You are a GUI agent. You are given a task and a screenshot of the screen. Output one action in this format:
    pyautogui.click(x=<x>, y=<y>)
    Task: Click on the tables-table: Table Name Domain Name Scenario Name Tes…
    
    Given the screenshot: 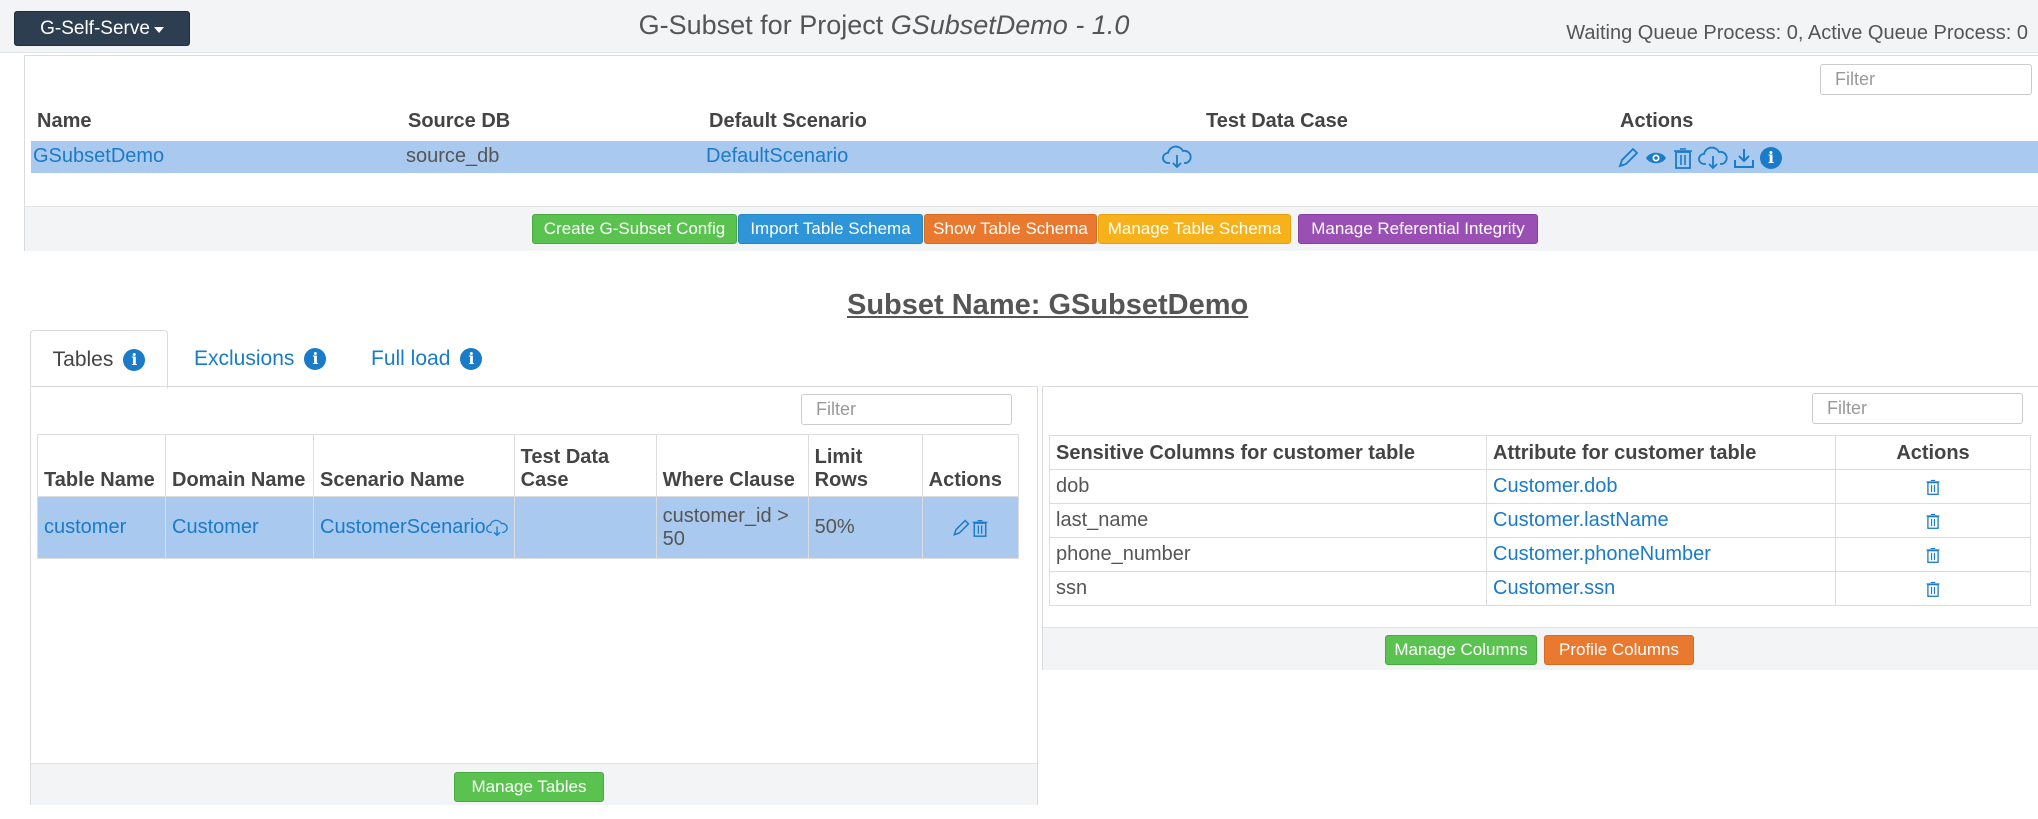 What is the action you would take?
    pyautogui.click(x=528, y=496)
    